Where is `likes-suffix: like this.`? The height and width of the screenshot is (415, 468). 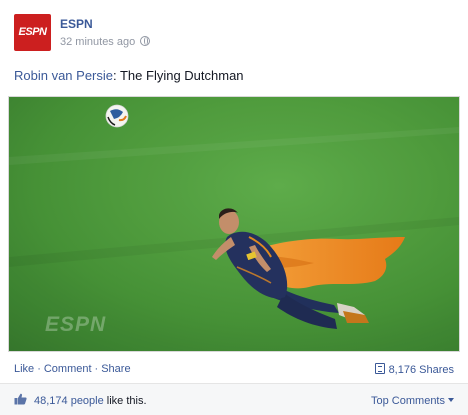
likes-suffix: like this. is located at coordinates (125, 401).